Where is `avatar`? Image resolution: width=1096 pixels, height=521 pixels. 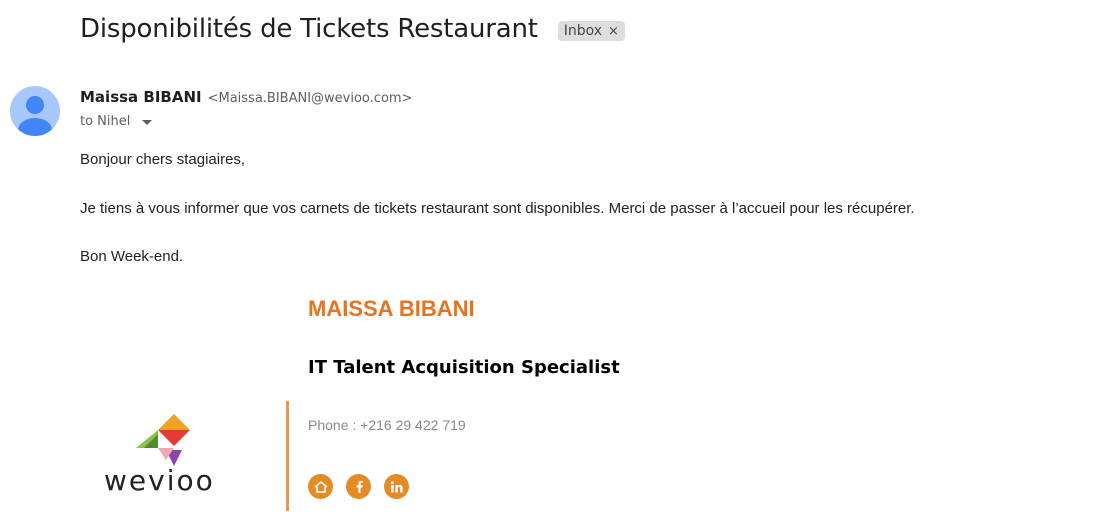
avatar is located at coordinates (35, 111).